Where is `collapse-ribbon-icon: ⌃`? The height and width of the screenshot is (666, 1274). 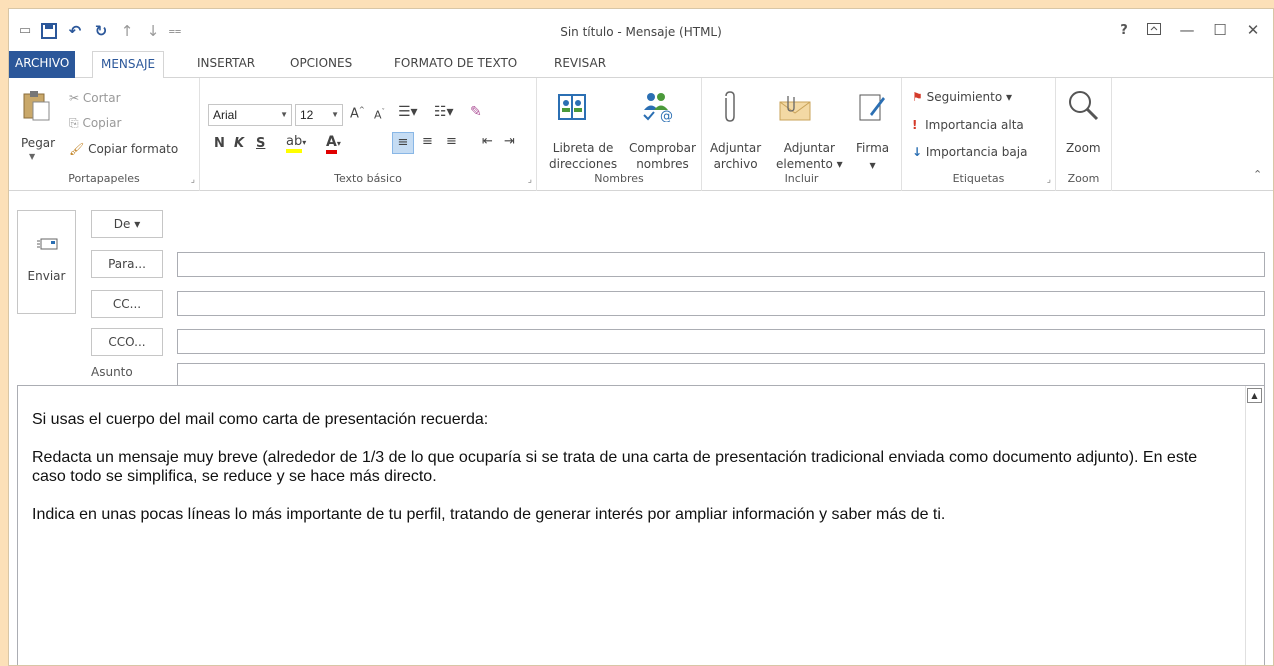 collapse-ribbon-icon: ⌃ is located at coordinates (1257, 174).